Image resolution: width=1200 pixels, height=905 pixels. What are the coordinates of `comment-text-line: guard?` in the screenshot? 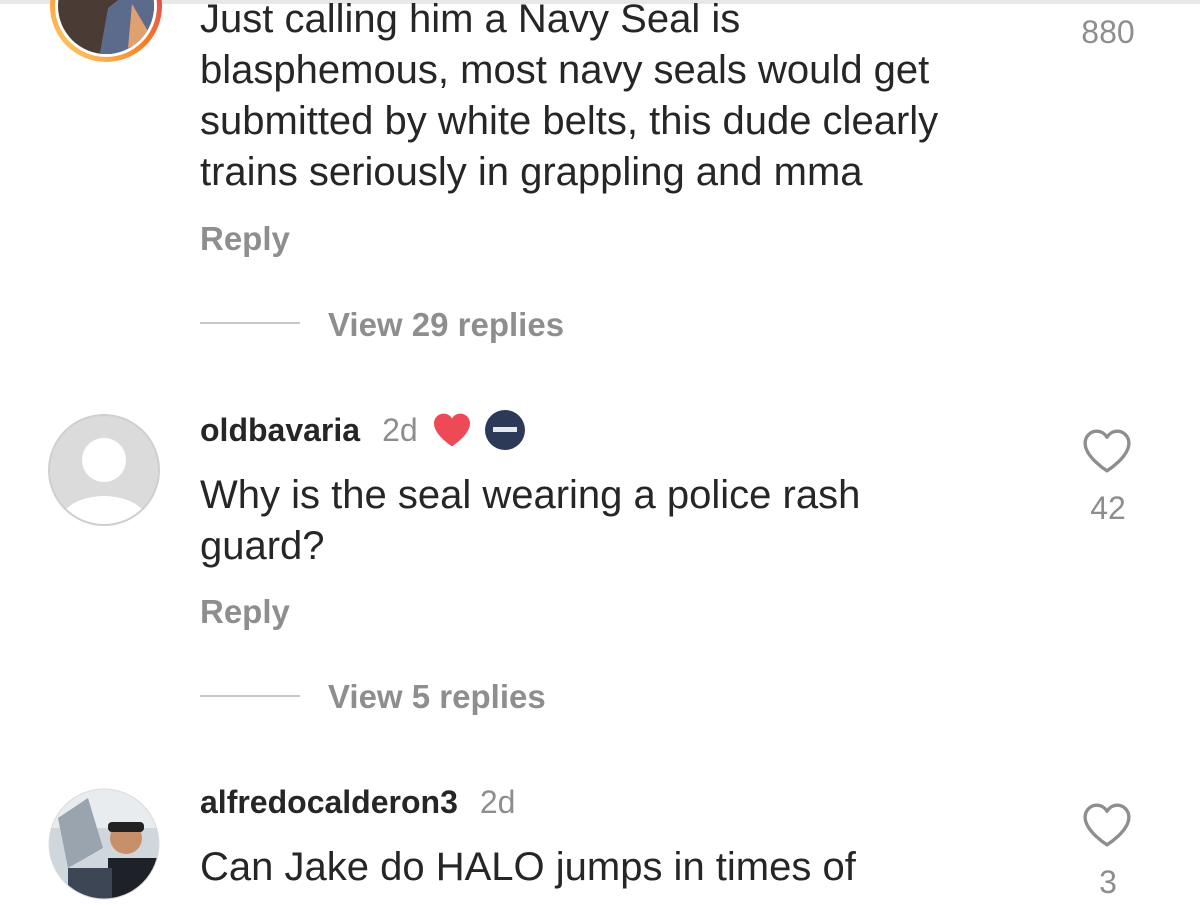 It's located at (262, 546).